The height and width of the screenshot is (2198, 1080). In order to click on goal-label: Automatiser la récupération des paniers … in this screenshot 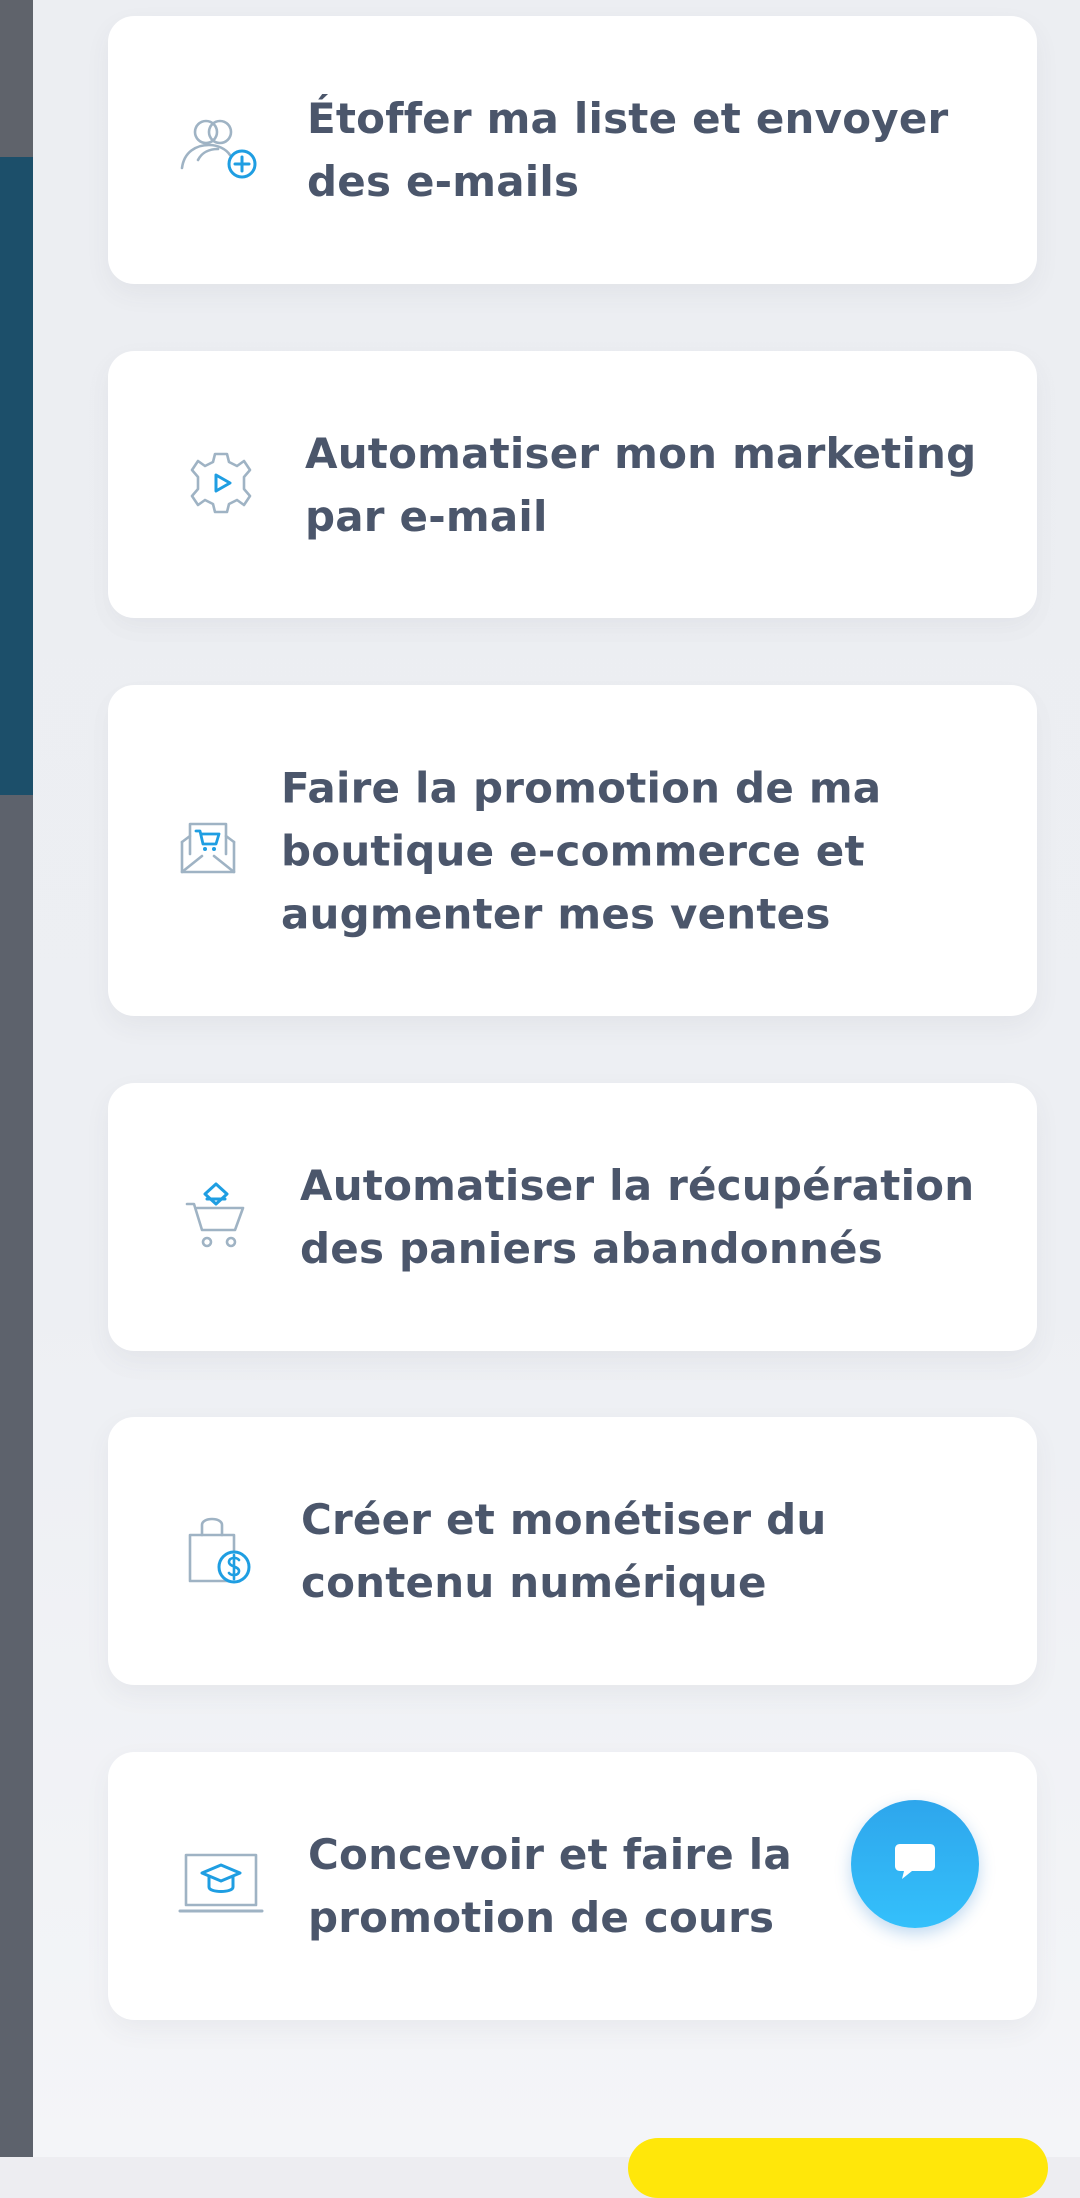, I will do `click(637, 1217)`.